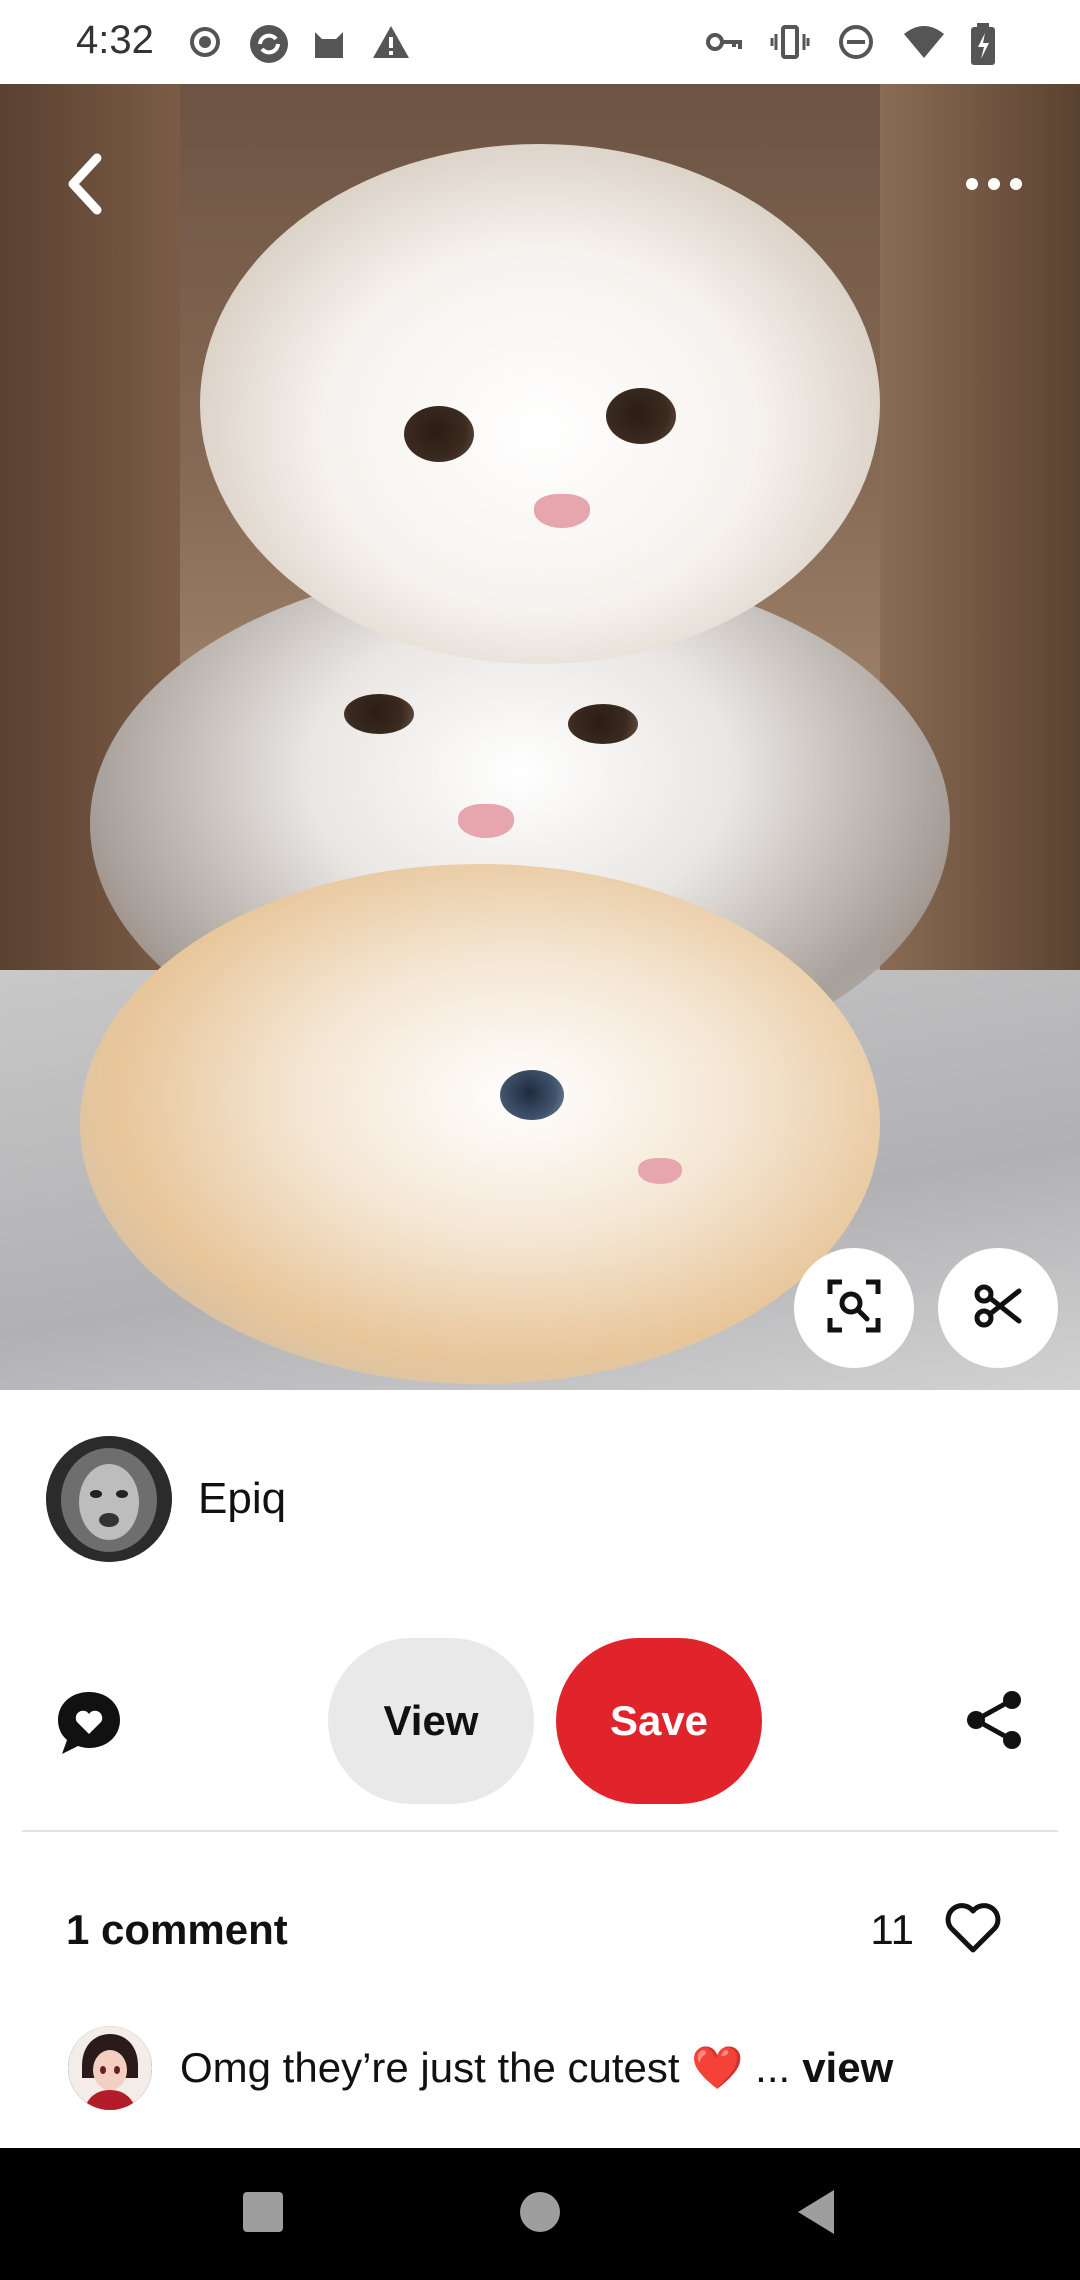 This screenshot has height=2280, width=1080. I want to click on author-row: Epiq, so click(166, 1499).